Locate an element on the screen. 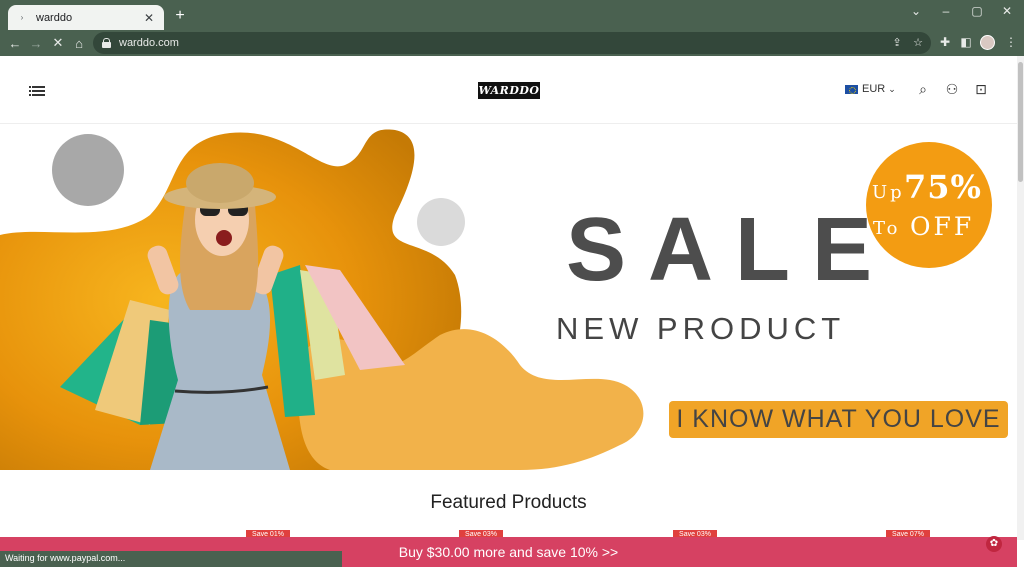  url-text: warddo.com is located at coordinates (149, 43).